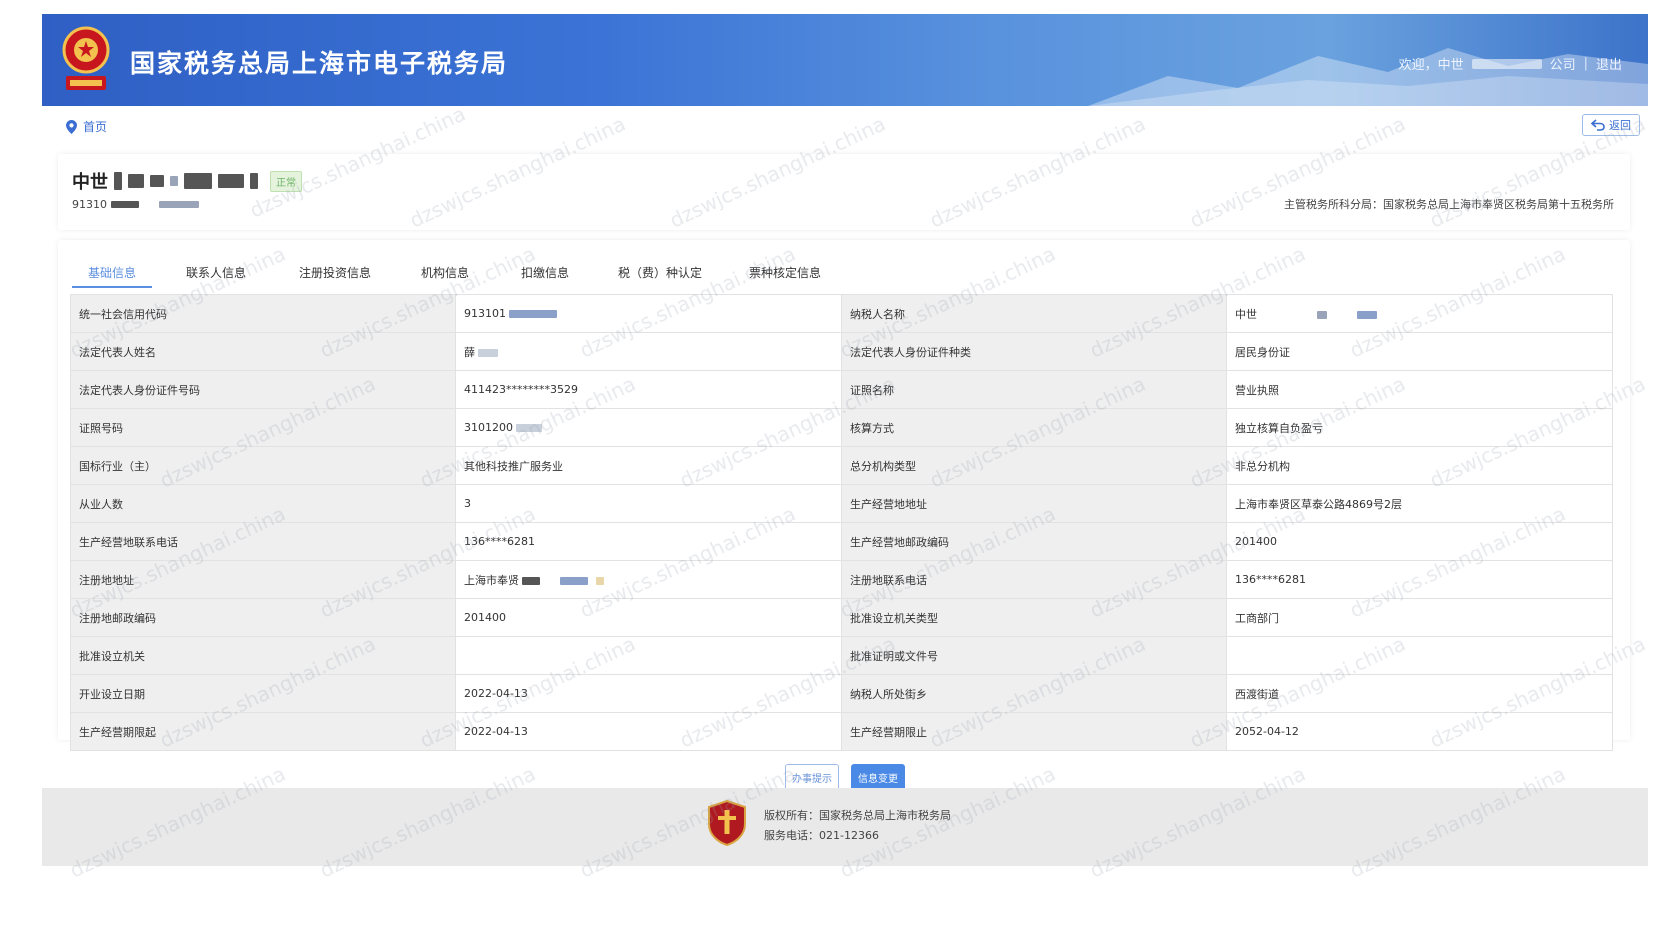 This screenshot has height=926, width=1659. Describe the element at coordinates (845, 777) in the screenshot. I see `action-buttons: 办事提示 信息变更` at that location.